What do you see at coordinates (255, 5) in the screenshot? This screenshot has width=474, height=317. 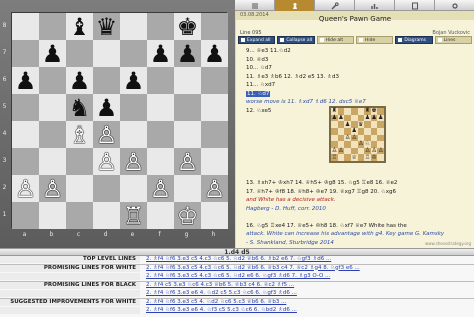 I see `tab-list` at bounding box center [255, 5].